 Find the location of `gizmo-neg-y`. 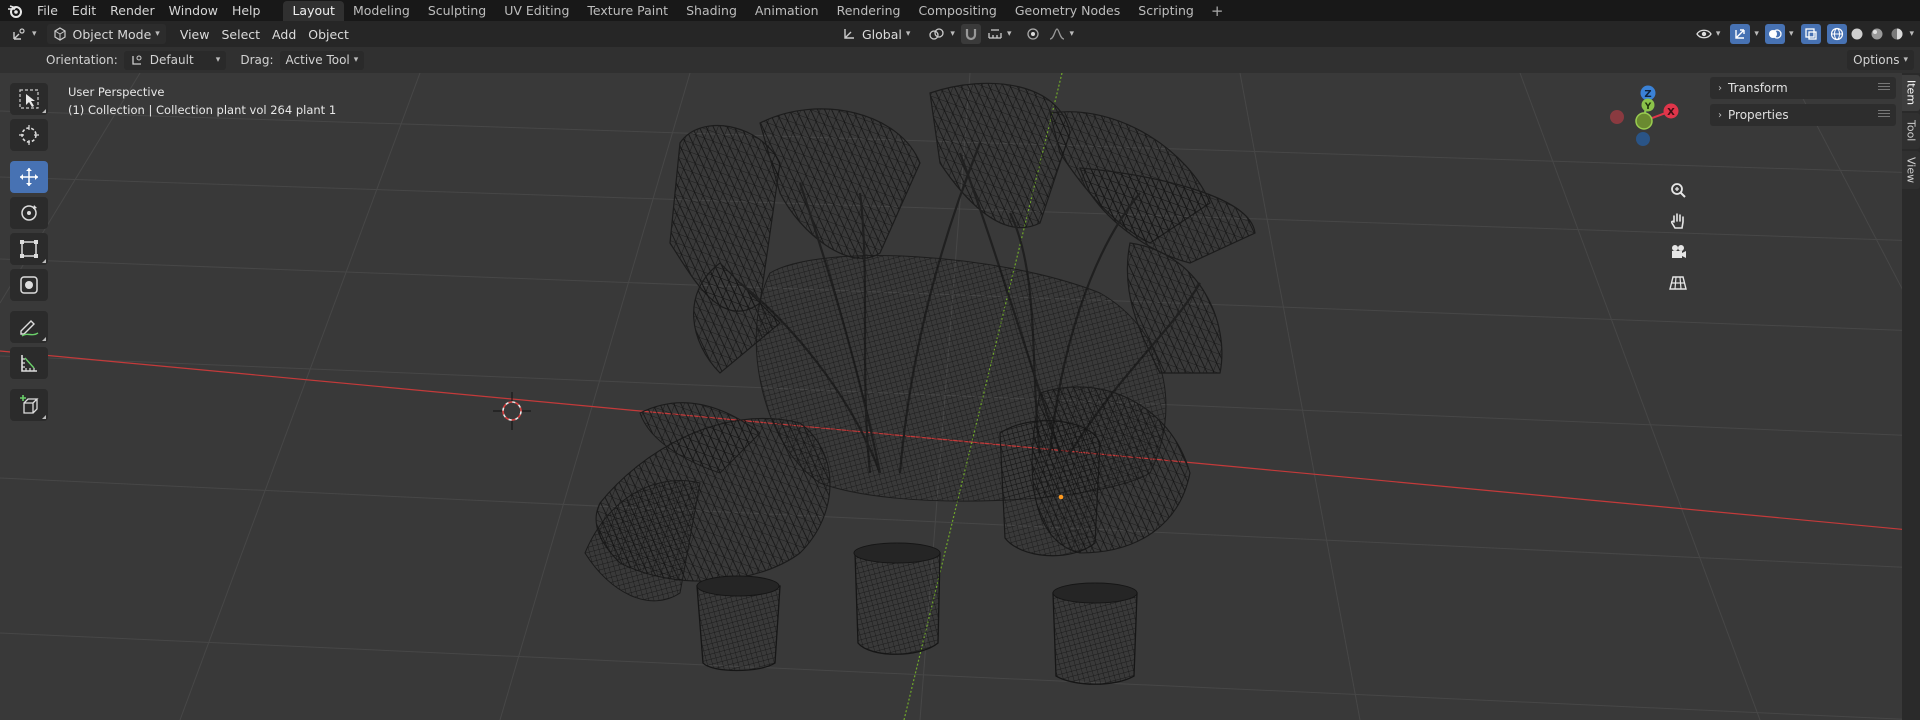

gizmo-neg-y is located at coordinates (1644, 121).